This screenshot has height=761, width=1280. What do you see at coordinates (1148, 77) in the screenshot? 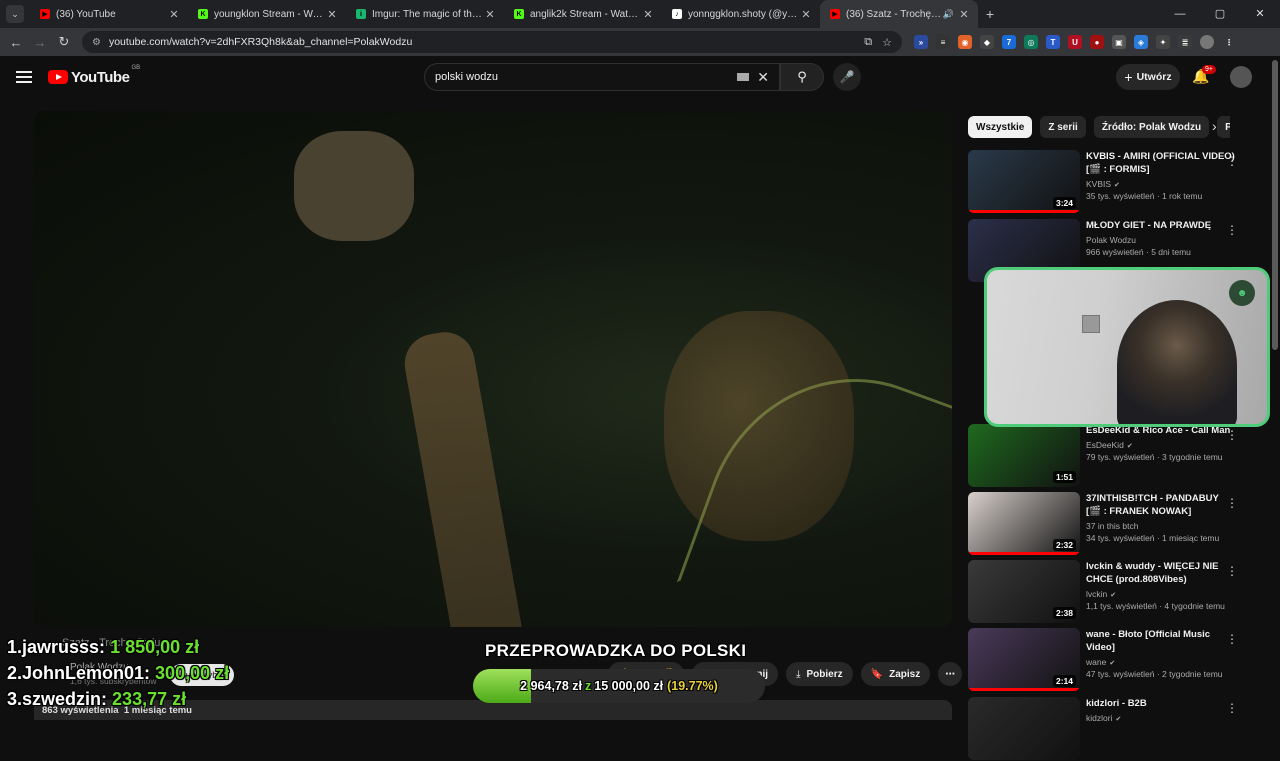
I see `create-button: + Utwórz` at bounding box center [1148, 77].